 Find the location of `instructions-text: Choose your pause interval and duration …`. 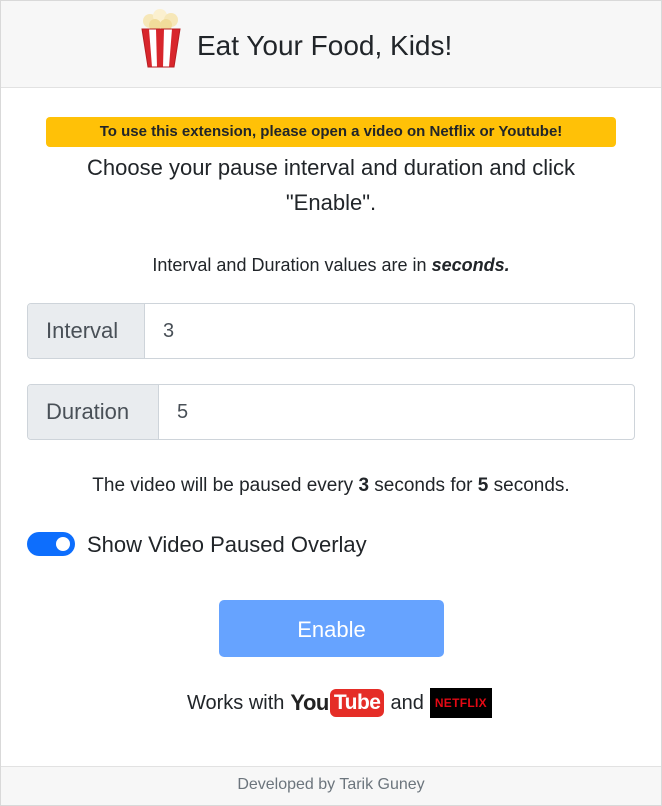

instructions-text: Choose your pause interval and duration … is located at coordinates (331, 185).